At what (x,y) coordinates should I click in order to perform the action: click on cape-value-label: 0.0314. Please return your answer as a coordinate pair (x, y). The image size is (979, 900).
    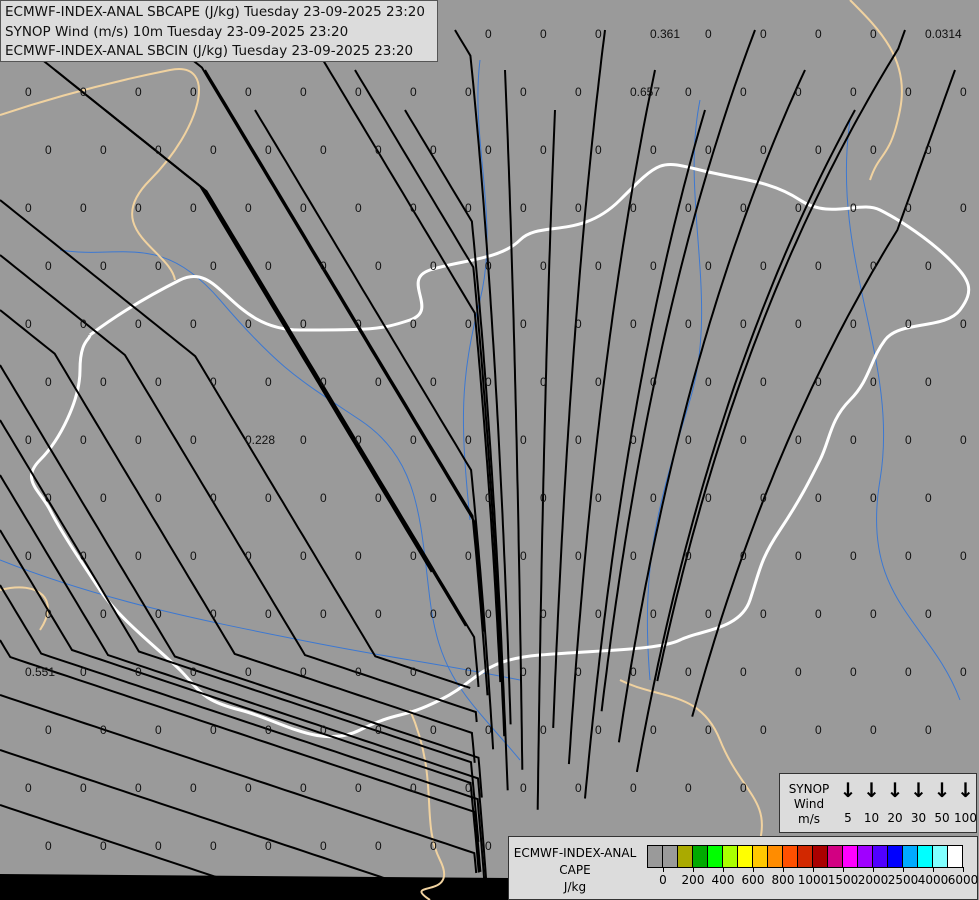
    Looking at the image, I should click on (943, 34).